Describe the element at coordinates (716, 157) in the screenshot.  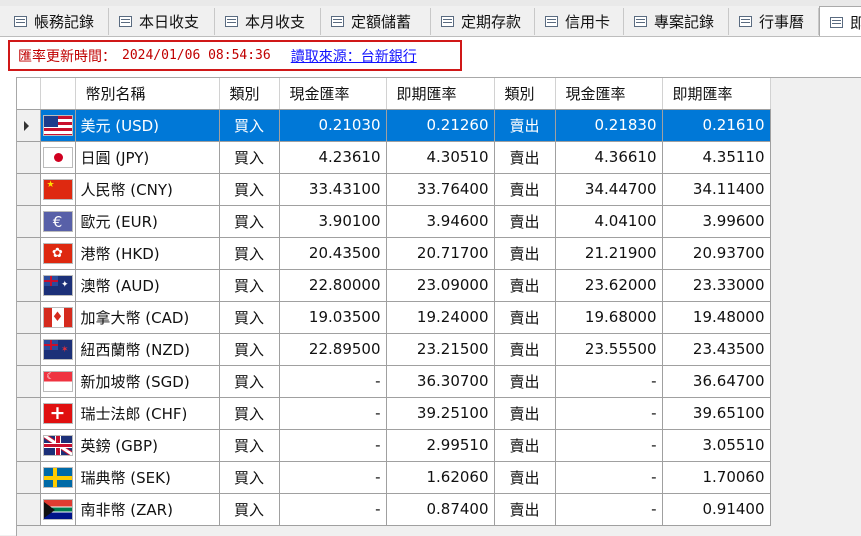
I see `sell-spot-rate-cell: 4.35110` at that location.